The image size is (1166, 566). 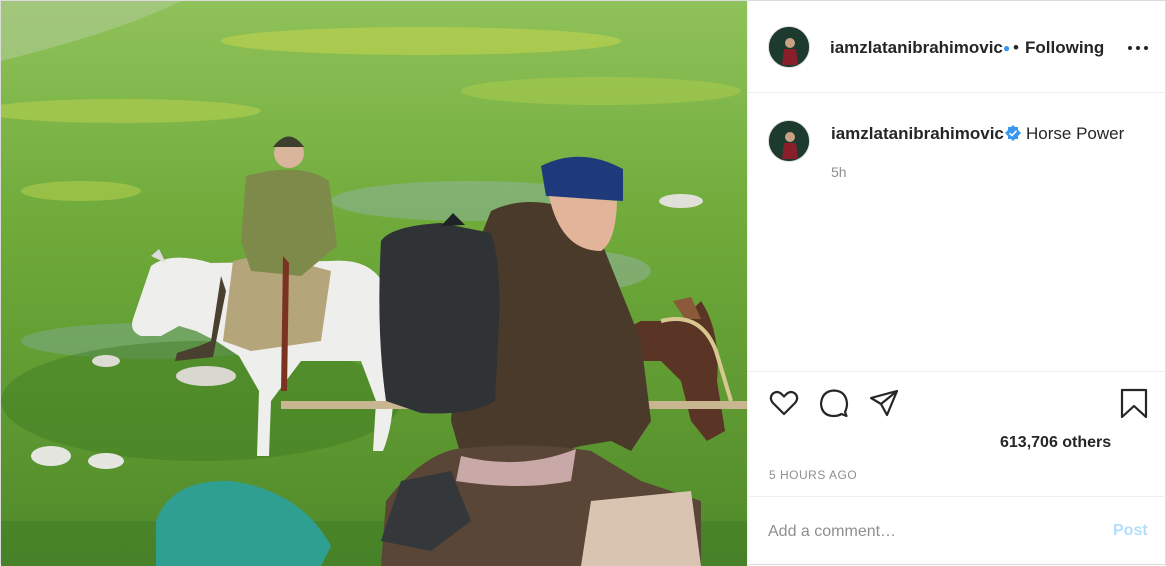 I want to click on following-button: Following, so click(x=1064, y=48).